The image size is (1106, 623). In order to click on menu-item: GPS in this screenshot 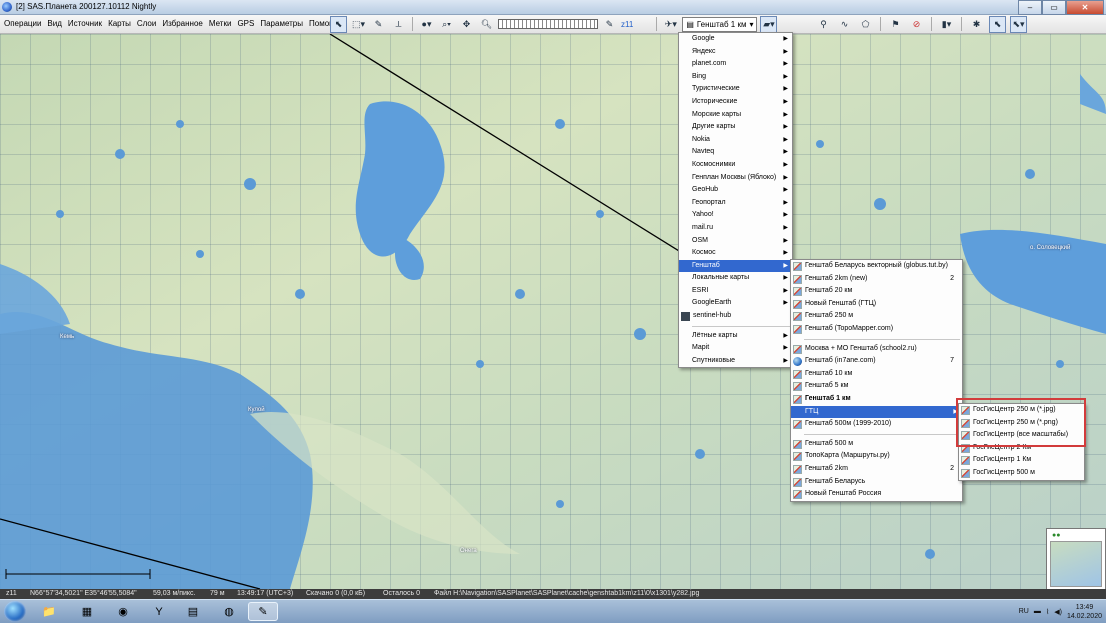, I will do `click(245, 24)`.